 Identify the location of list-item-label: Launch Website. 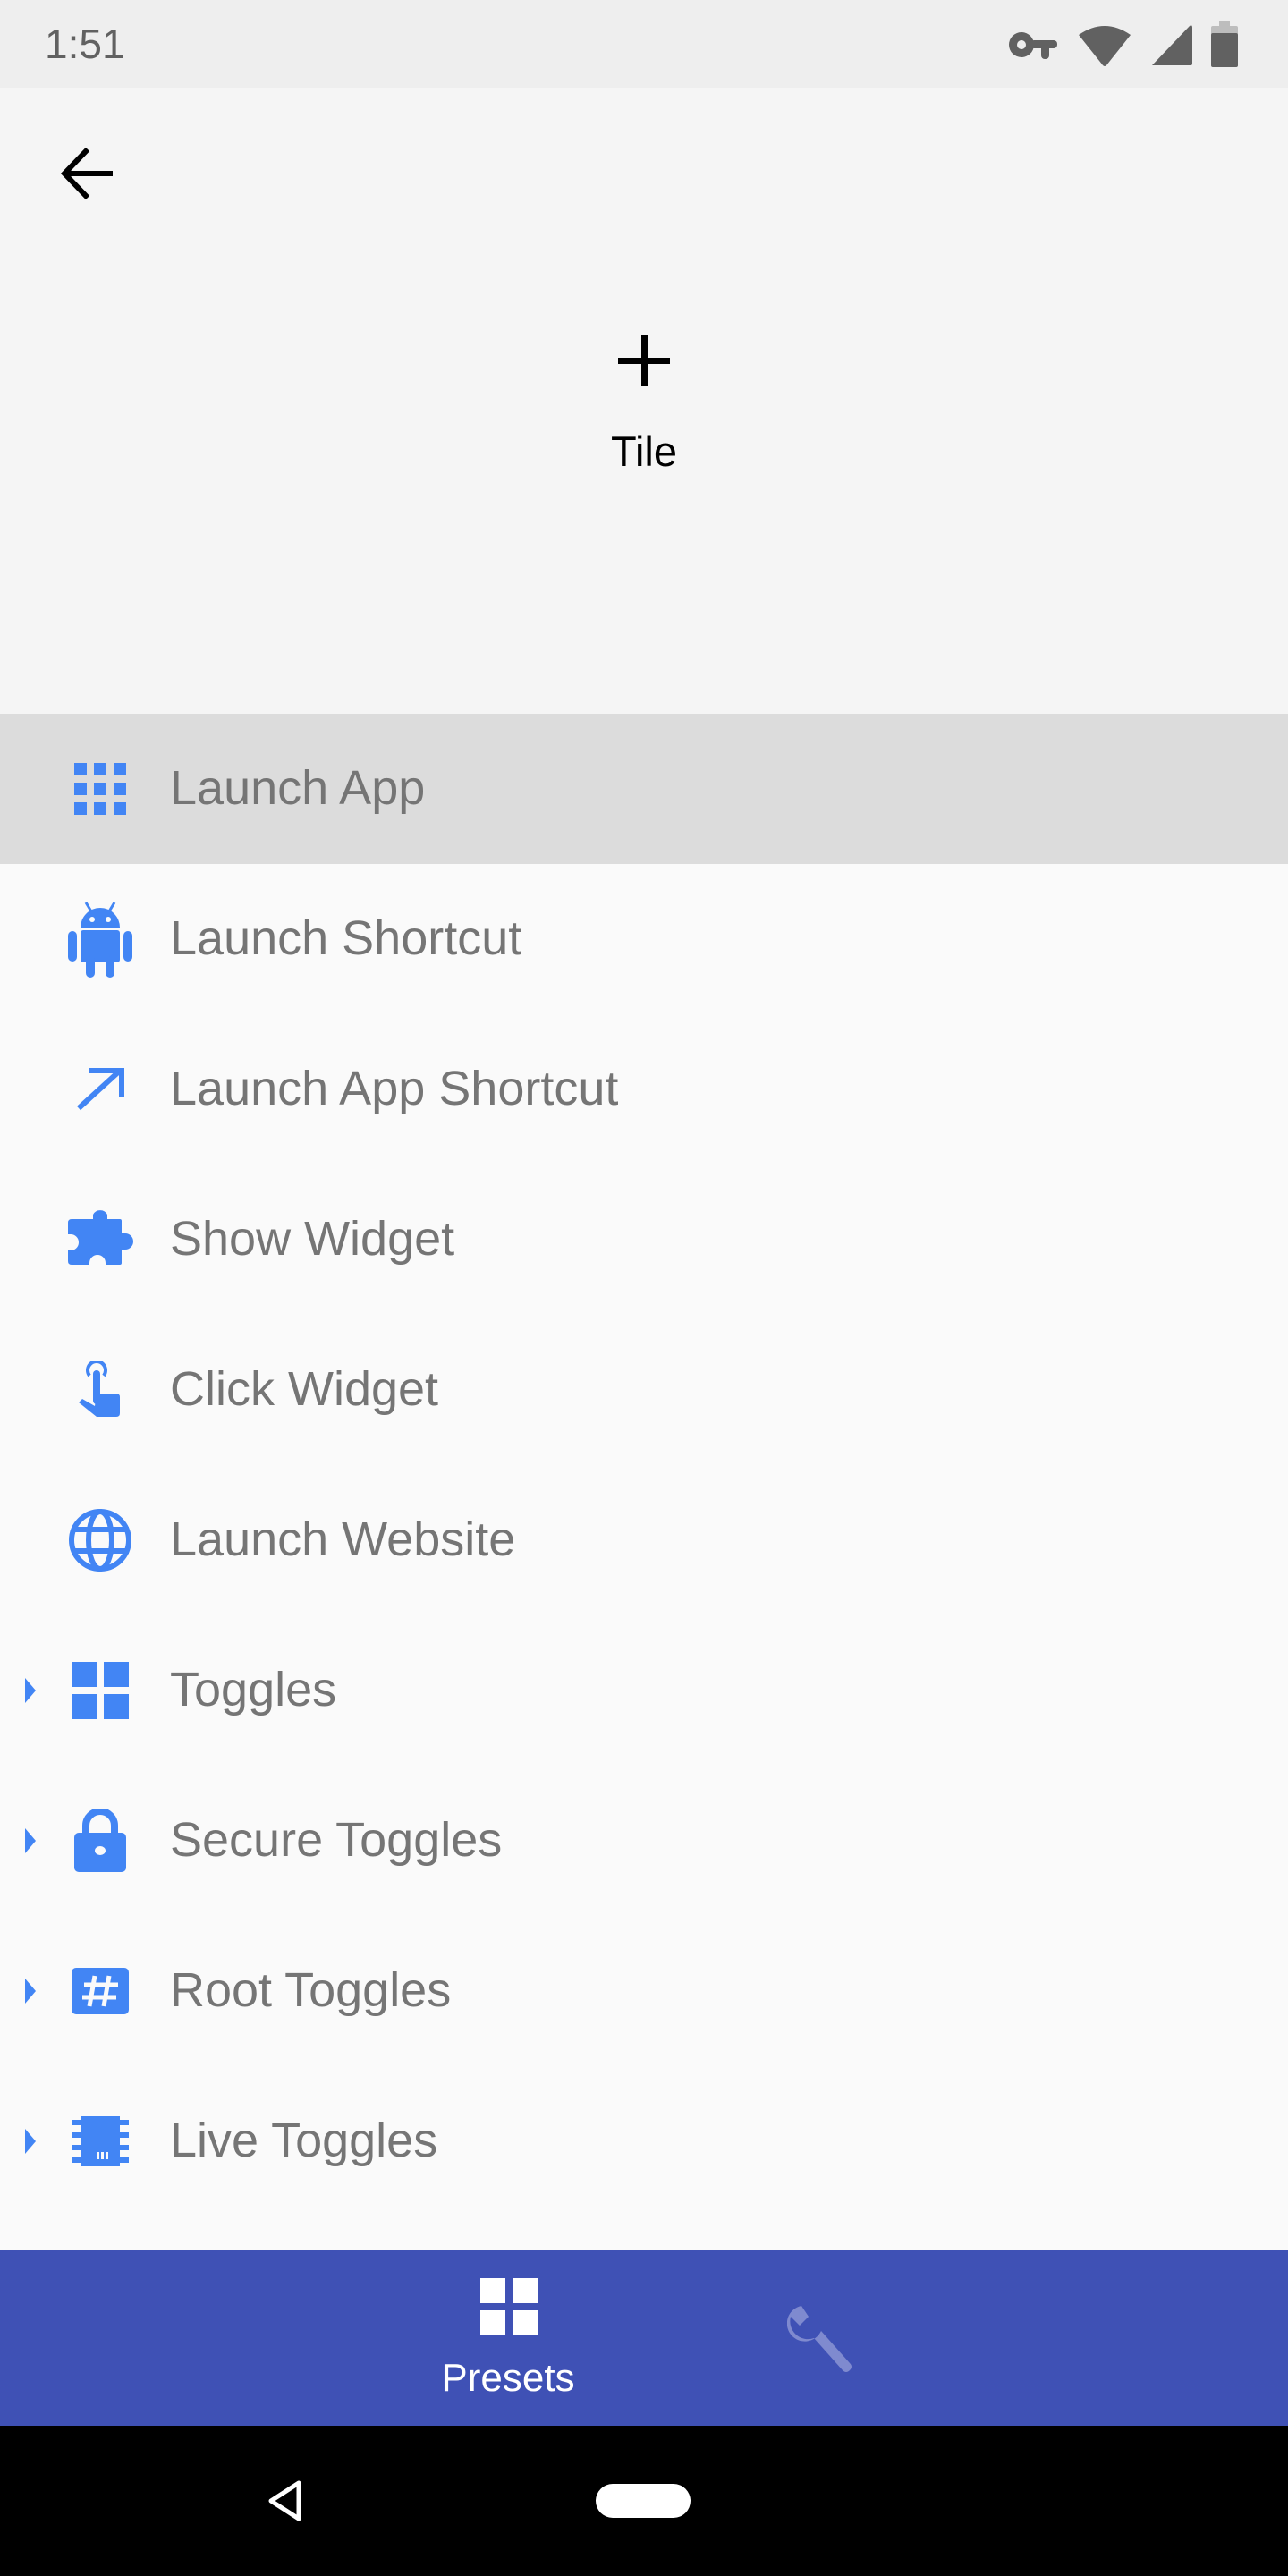
(343, 1539).